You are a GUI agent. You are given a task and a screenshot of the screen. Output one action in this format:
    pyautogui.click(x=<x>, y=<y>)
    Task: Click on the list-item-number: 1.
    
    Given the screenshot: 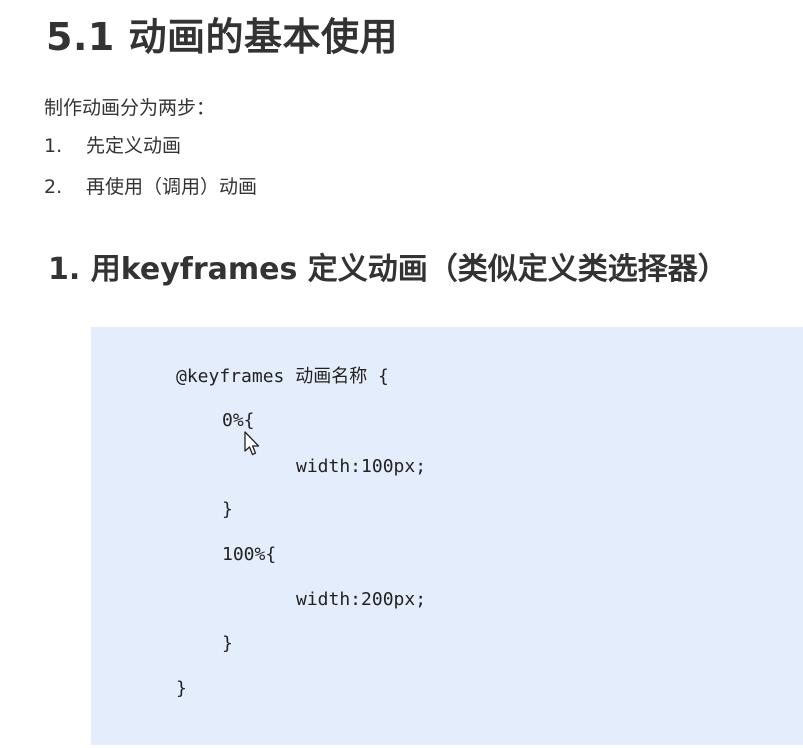 What is the action you would take?
    pyautogui.click(x=53, y=146)
    